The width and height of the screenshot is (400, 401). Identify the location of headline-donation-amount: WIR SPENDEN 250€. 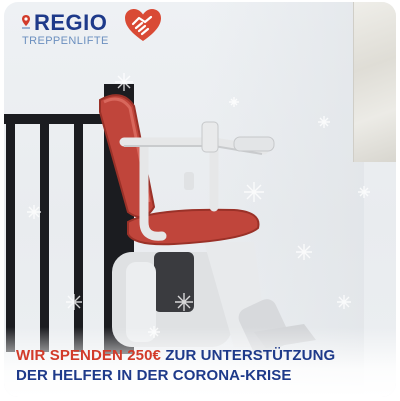
(88, 355).